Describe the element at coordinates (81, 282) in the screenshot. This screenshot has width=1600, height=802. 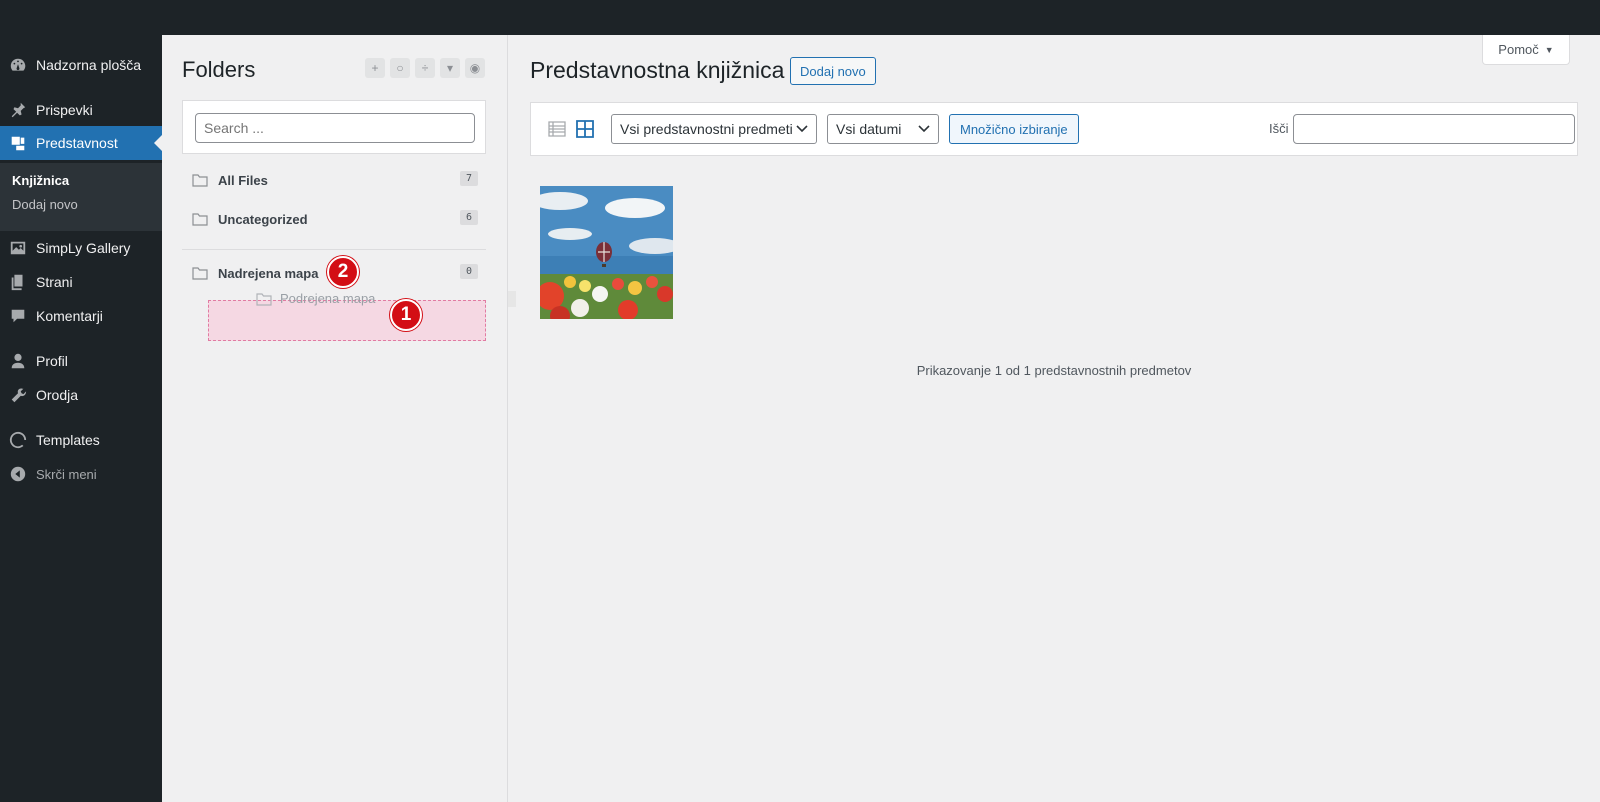
I see `menu-pages: Strani` at that location.